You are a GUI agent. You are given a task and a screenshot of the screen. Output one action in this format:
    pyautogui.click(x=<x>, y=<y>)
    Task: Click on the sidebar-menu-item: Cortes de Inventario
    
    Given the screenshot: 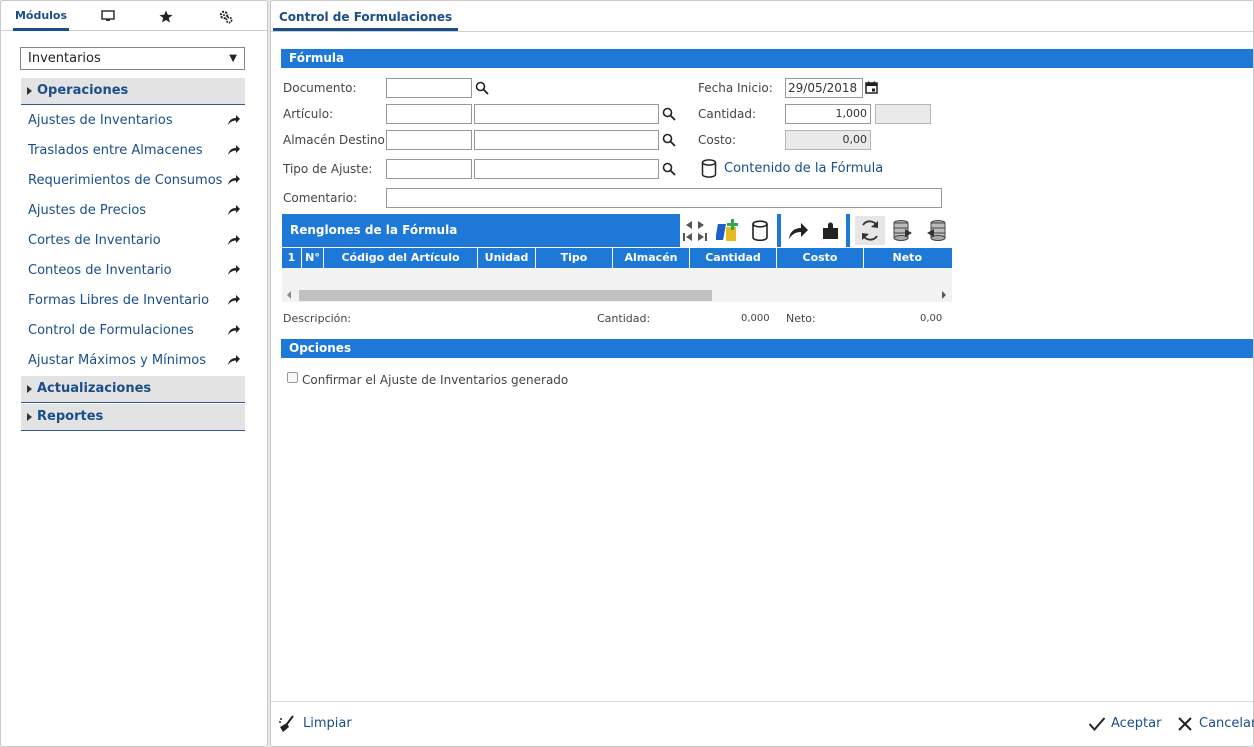 What is the action you would take?
    pyautogui.click(x=135, y=241)
    